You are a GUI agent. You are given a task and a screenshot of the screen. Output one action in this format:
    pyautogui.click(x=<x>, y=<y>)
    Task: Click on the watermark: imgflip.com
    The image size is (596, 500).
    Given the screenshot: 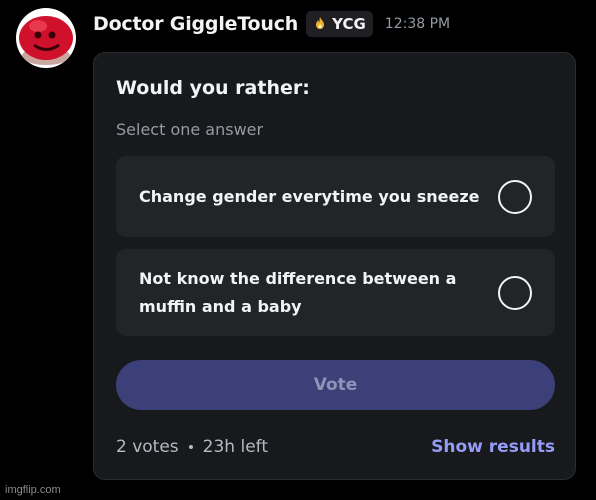 What is the action you would take?
    pyautogui.click(x=33, y=490)
    